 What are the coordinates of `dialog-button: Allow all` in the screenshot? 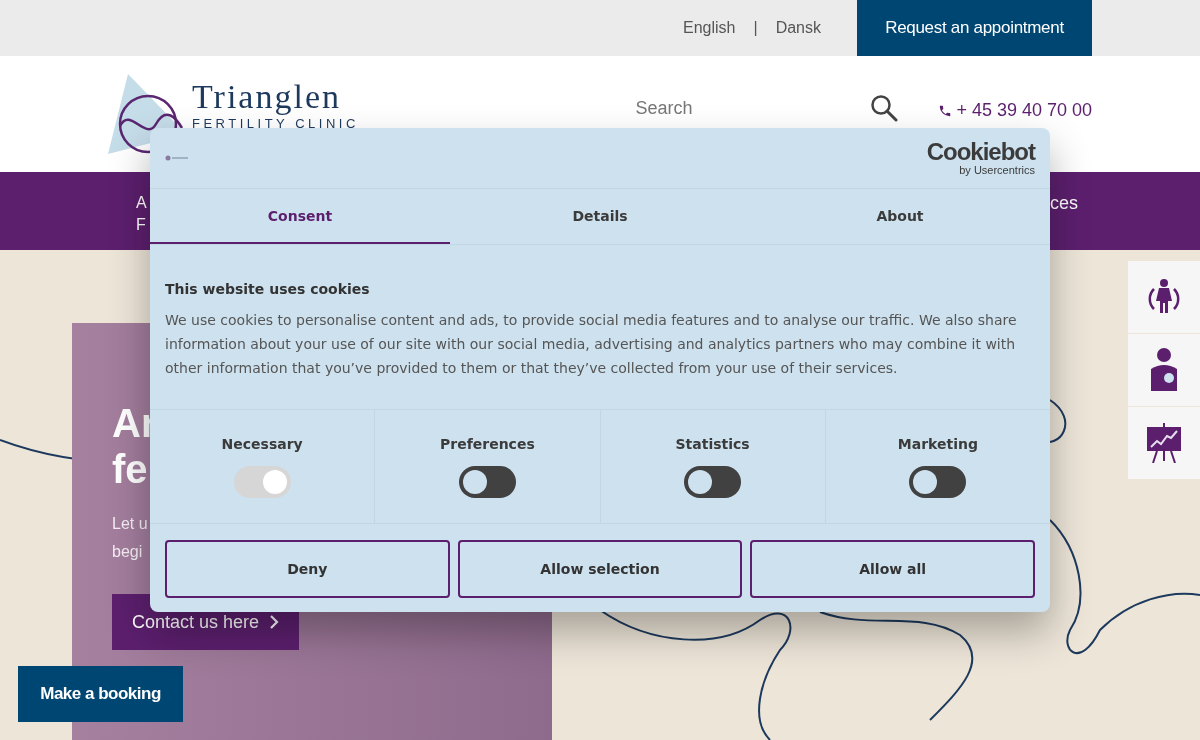 It's located at (892, 569).